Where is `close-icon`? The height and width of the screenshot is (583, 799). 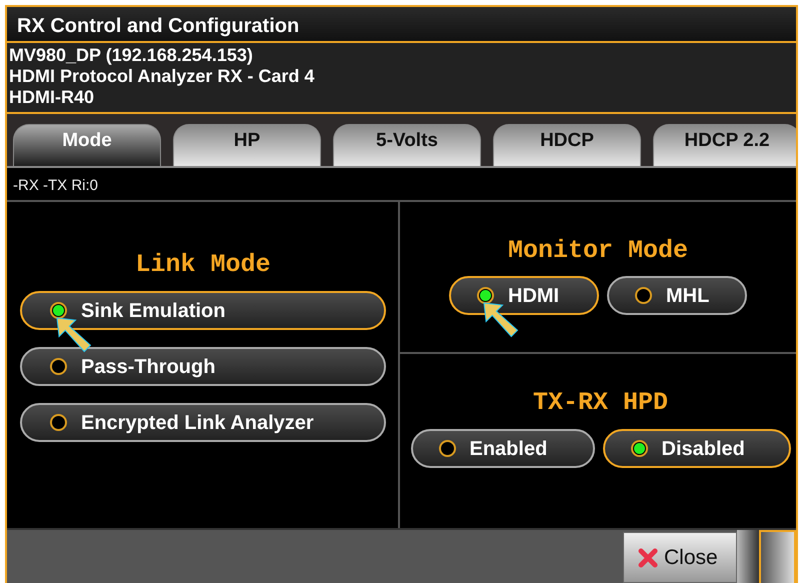
close-icon is located at coordinates (648, 558).